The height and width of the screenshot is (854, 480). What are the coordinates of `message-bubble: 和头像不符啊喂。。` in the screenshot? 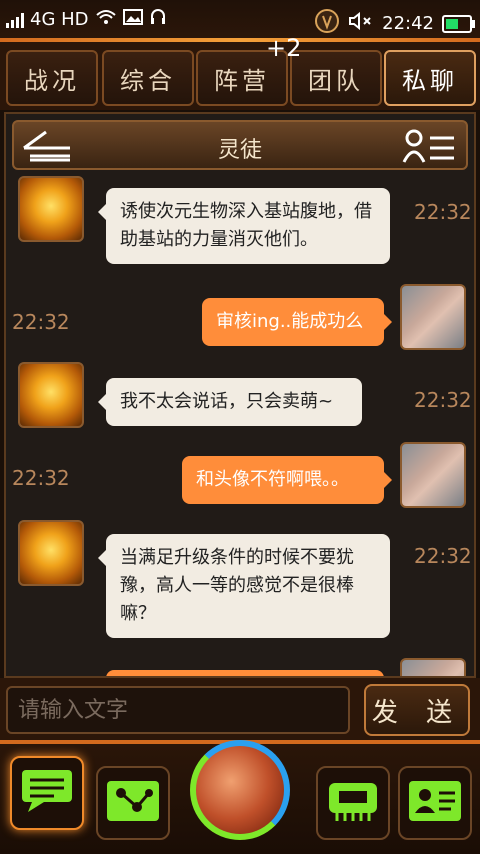 It's located at (287, 480).